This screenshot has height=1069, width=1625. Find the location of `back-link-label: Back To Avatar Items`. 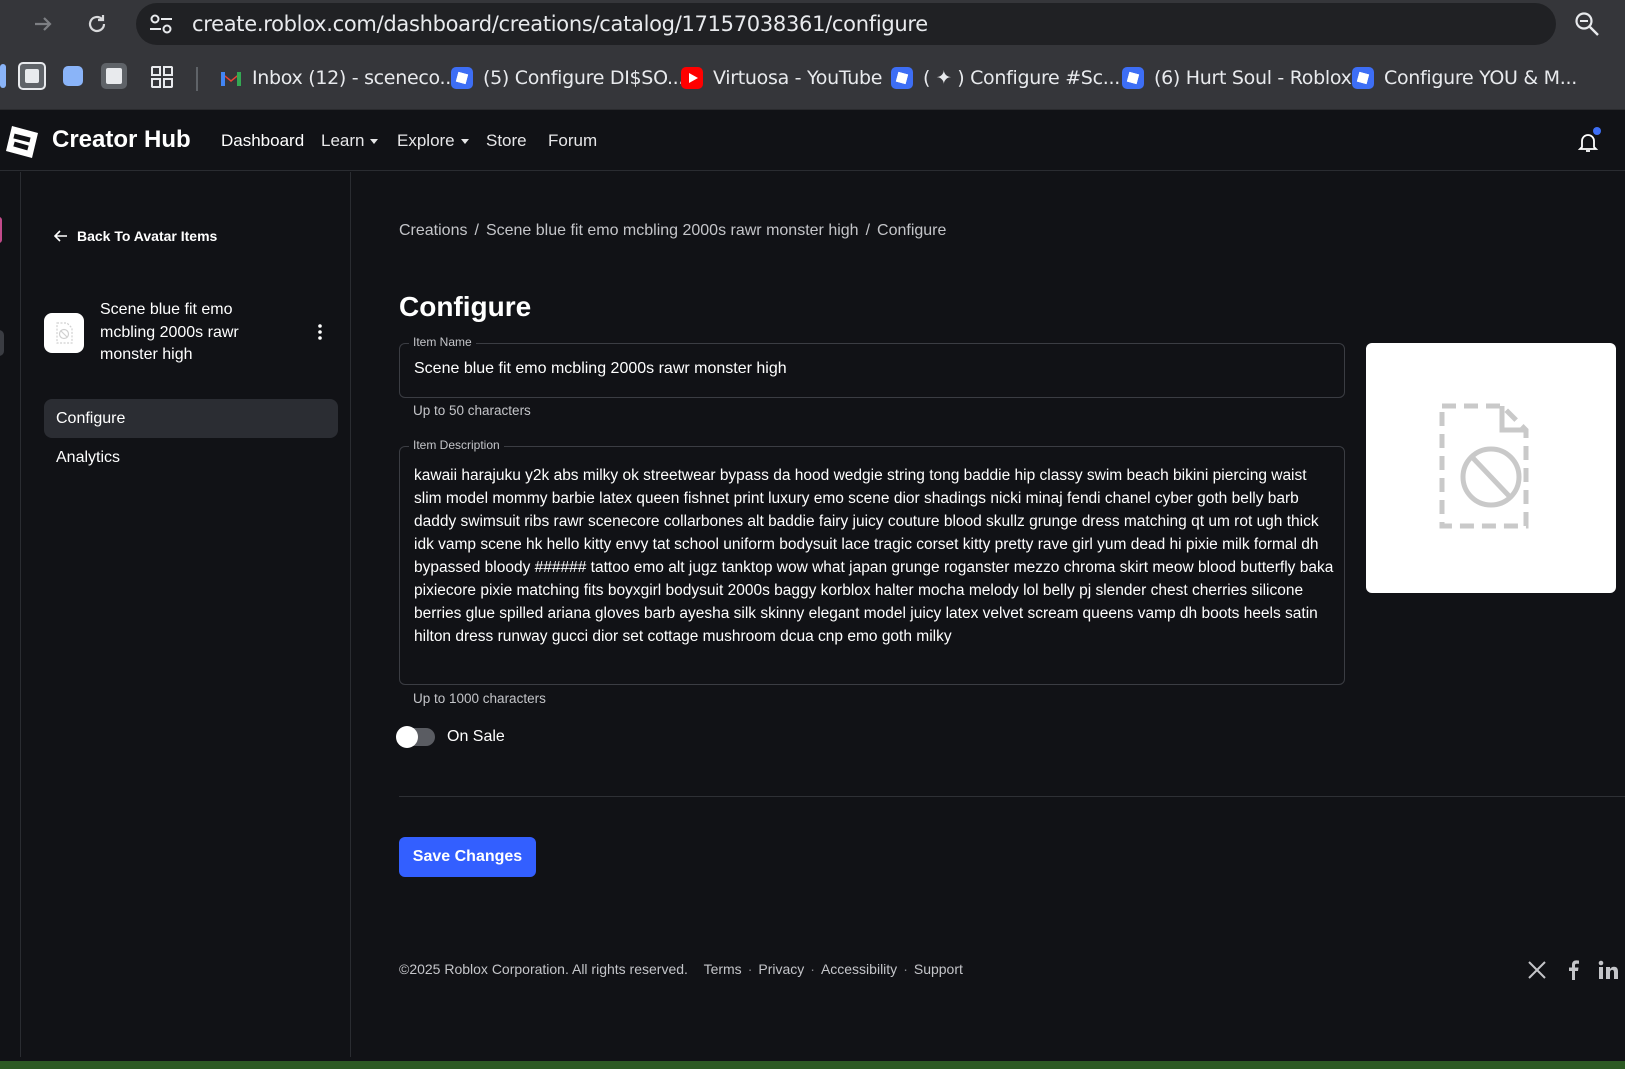

back-link-label: Back To Avatar Items is located at coordinates (147, 236).